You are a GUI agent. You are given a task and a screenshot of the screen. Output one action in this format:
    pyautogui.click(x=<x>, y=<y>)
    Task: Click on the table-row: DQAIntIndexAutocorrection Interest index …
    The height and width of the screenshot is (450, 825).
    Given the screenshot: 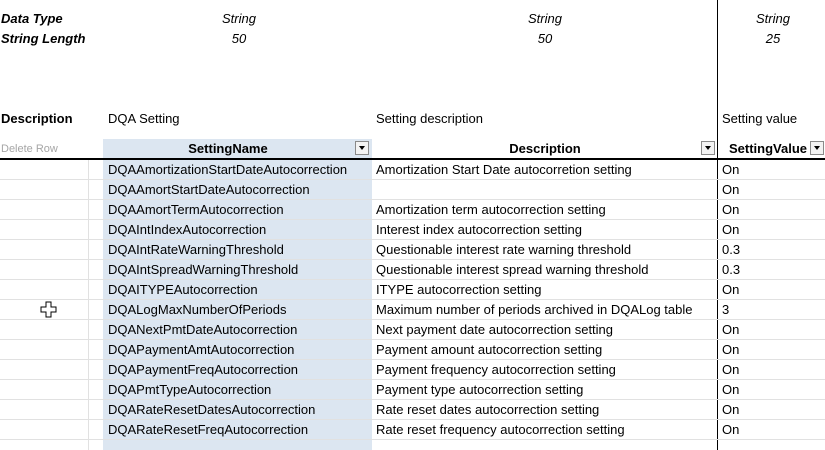 What is the action you would take?
    pyautogui.click(x=412, y=230)
    